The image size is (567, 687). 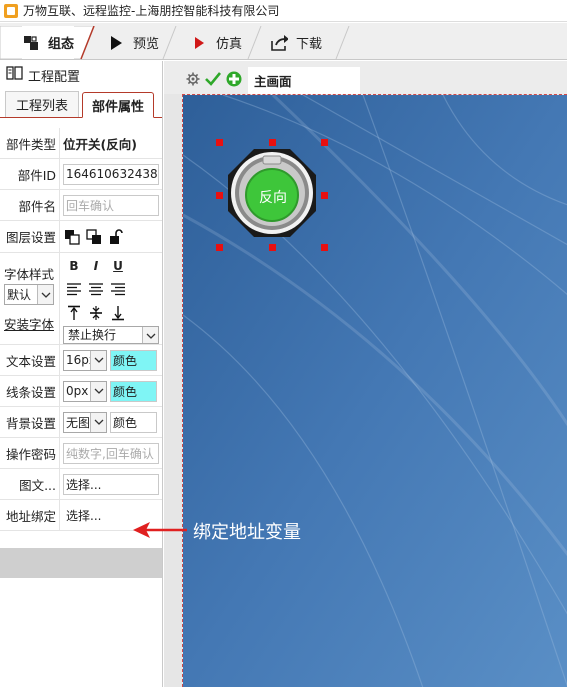 I want to click on text-color-picker: 颜色, so click(x=133, y=360).